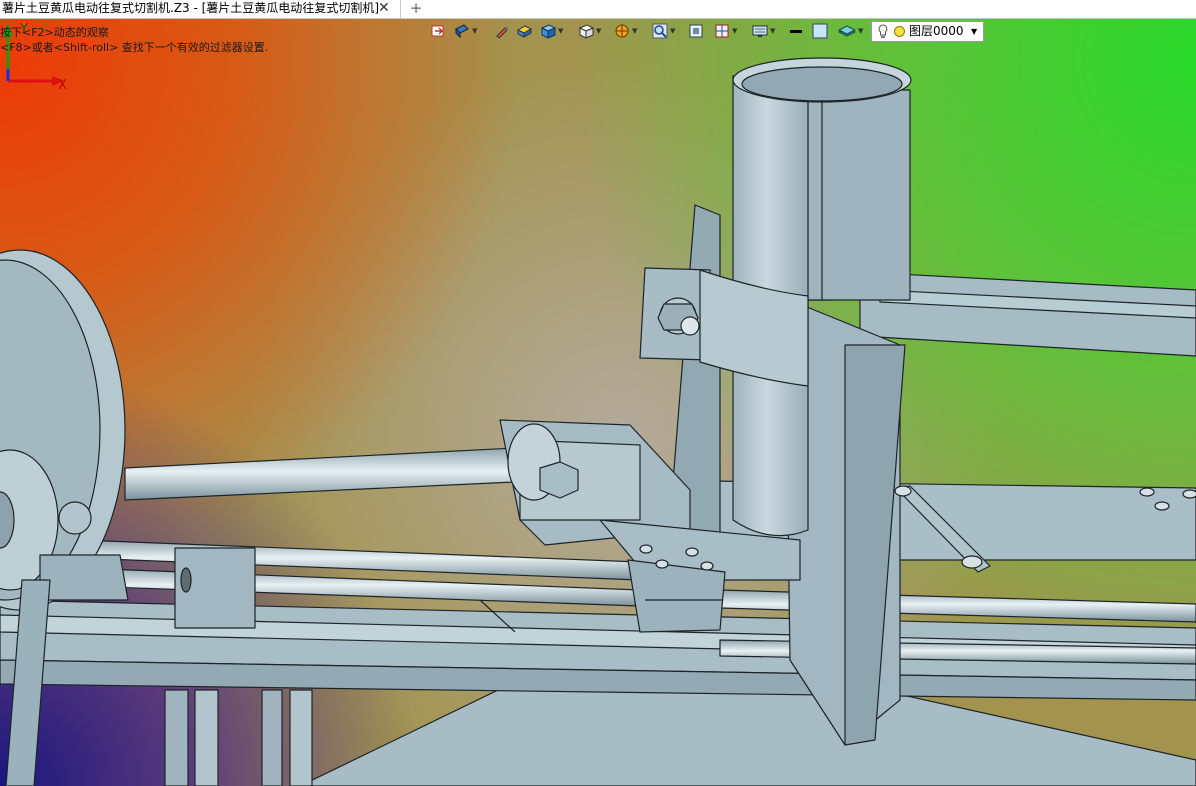  Describe the element at coordinates (416, 9) in the screenshot. I see `new-tab-button: +` at that location.